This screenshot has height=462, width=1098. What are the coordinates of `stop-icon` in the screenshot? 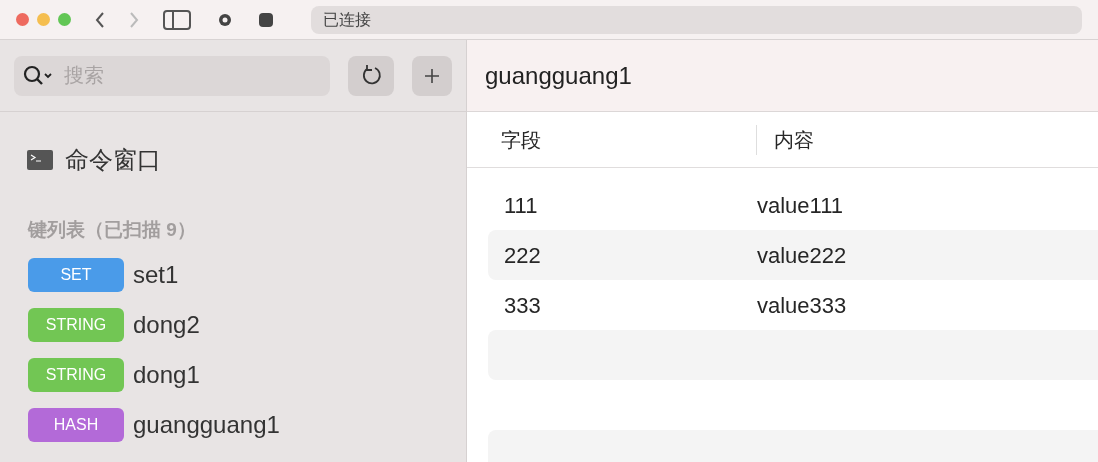 It's located at (266, 19).